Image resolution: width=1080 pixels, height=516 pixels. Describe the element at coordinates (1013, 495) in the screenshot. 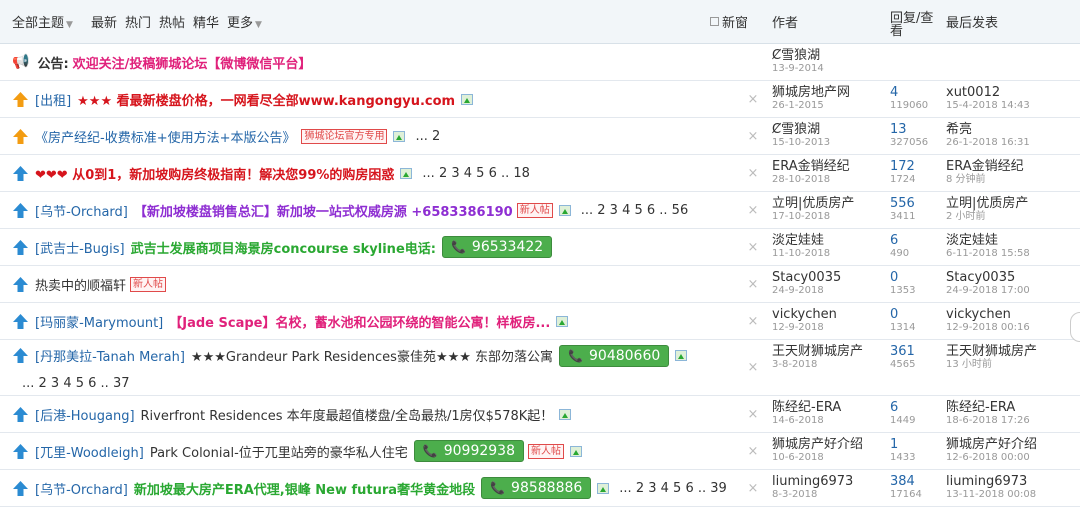

I see `last-post-date: 13-11-2018 00:08` at that location.